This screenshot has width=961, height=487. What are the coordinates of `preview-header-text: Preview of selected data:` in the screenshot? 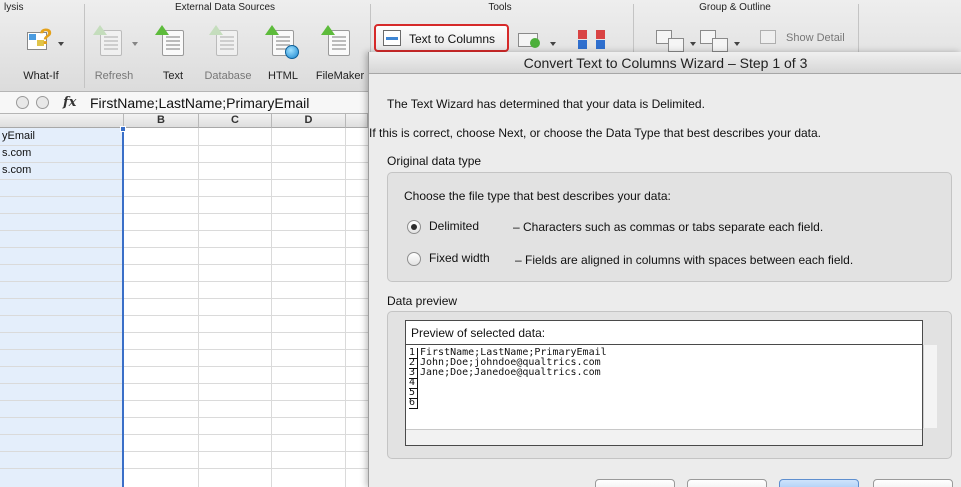 It's located at (478, 333).